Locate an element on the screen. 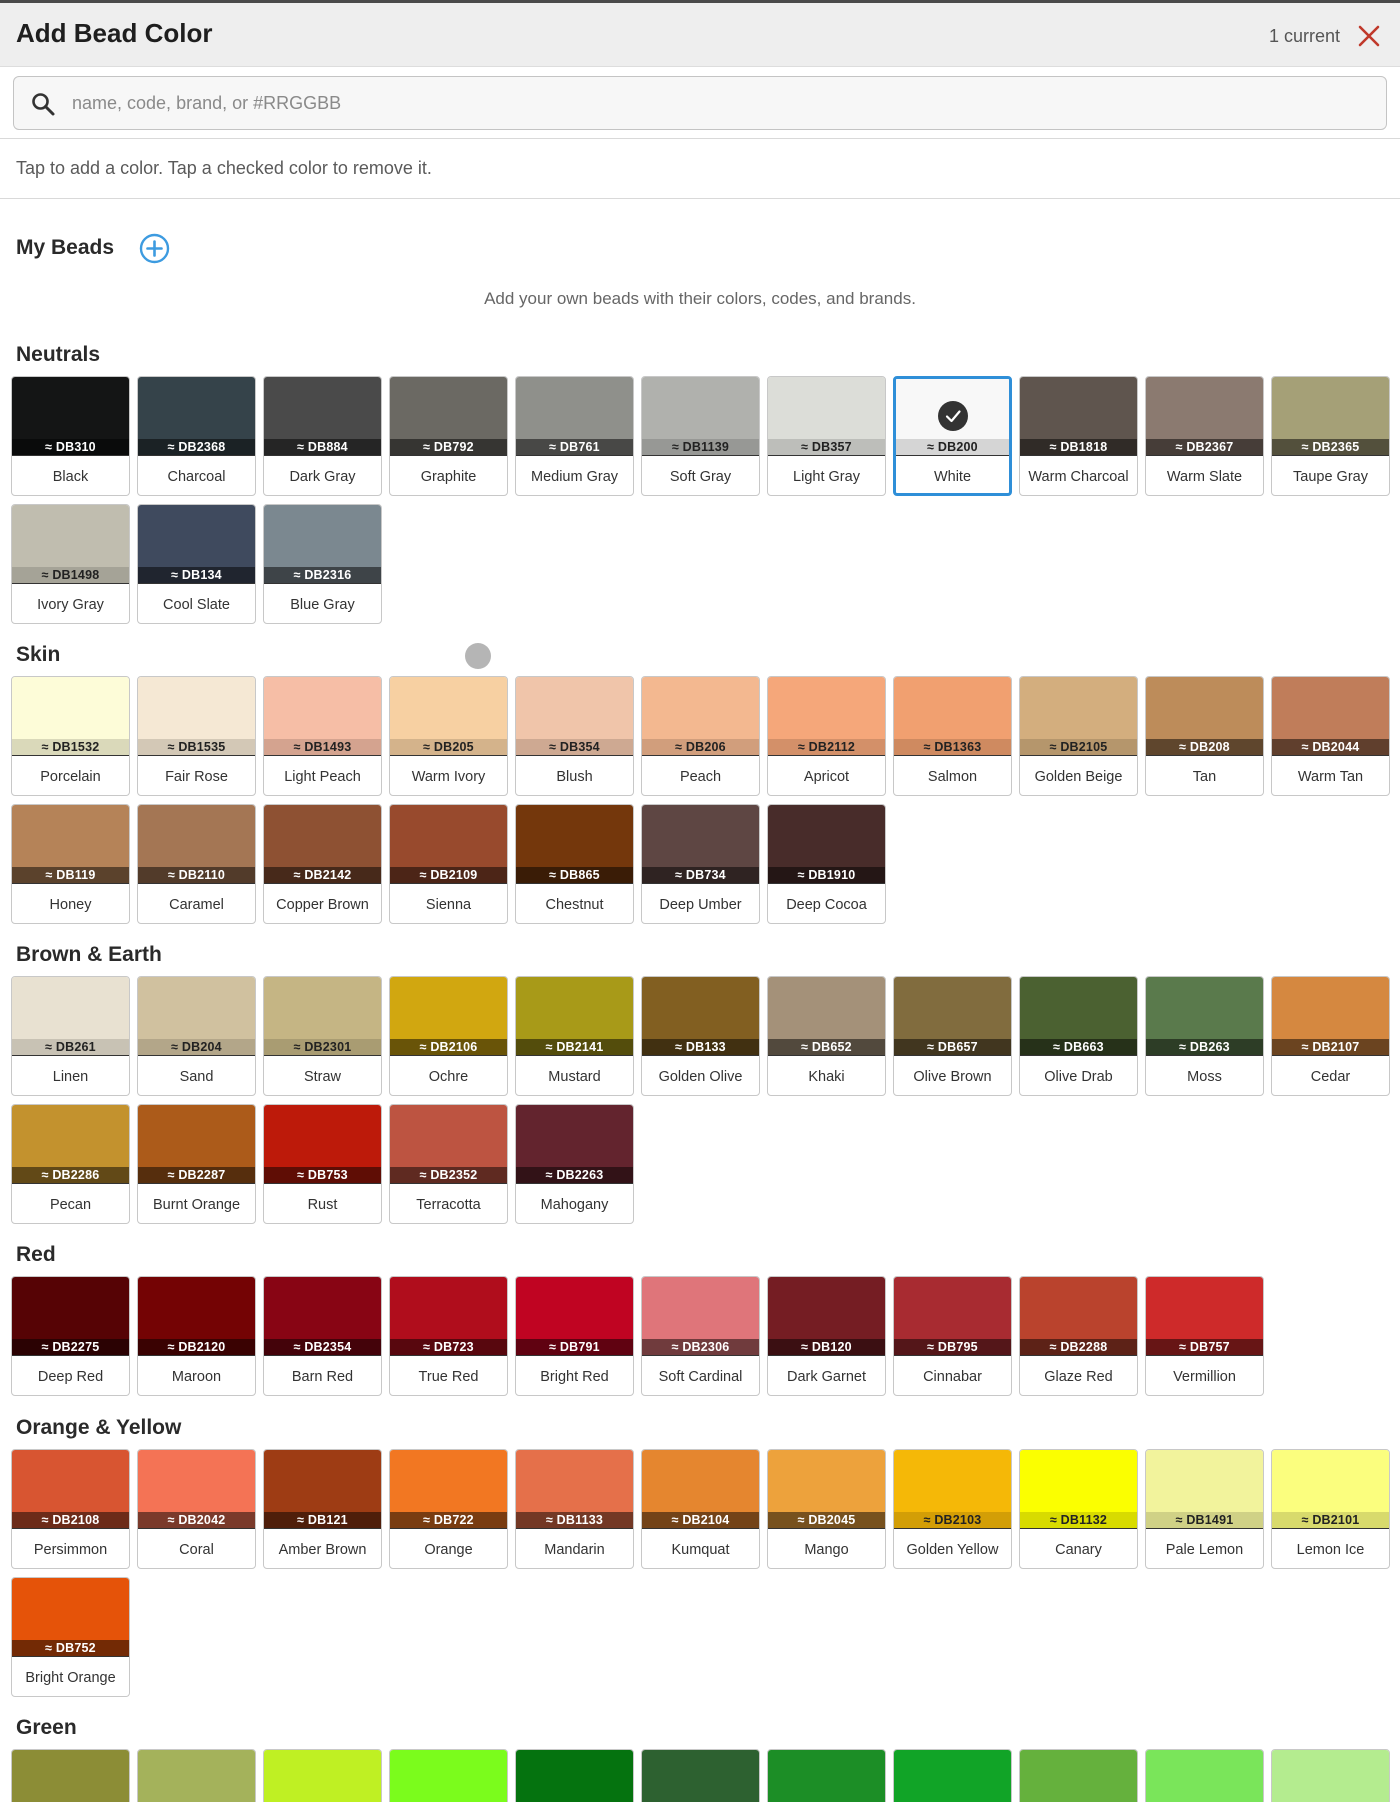 The height and width of the screenshot is (1802, 1400). color-swatch: ≈ DB1133 Mandarin is located at coordinates (574, 1509).